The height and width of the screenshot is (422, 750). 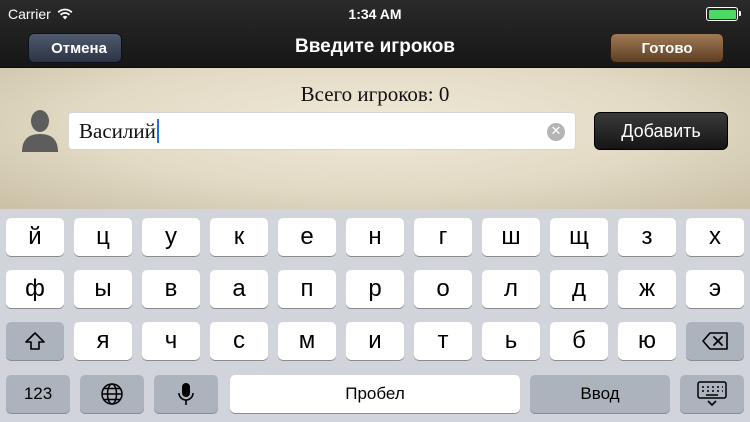 What do you see at coordinates (579, 341) in the screenshot?
I see `key-б: б` at bounding box center [579, 341].